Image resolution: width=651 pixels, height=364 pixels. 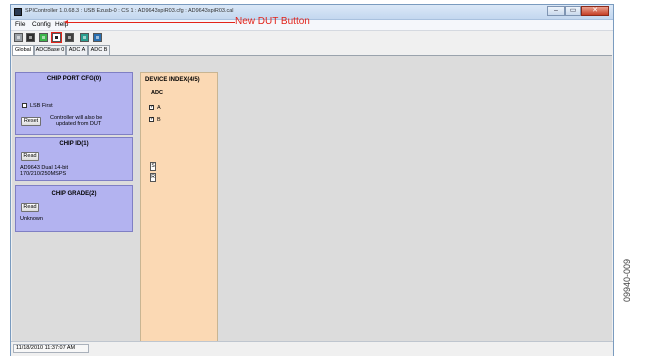 What do you see at coordinates (151, 119) in the screenshot?
I see `adc-b-checkbox: ✓` at bounding box center [151, 119].